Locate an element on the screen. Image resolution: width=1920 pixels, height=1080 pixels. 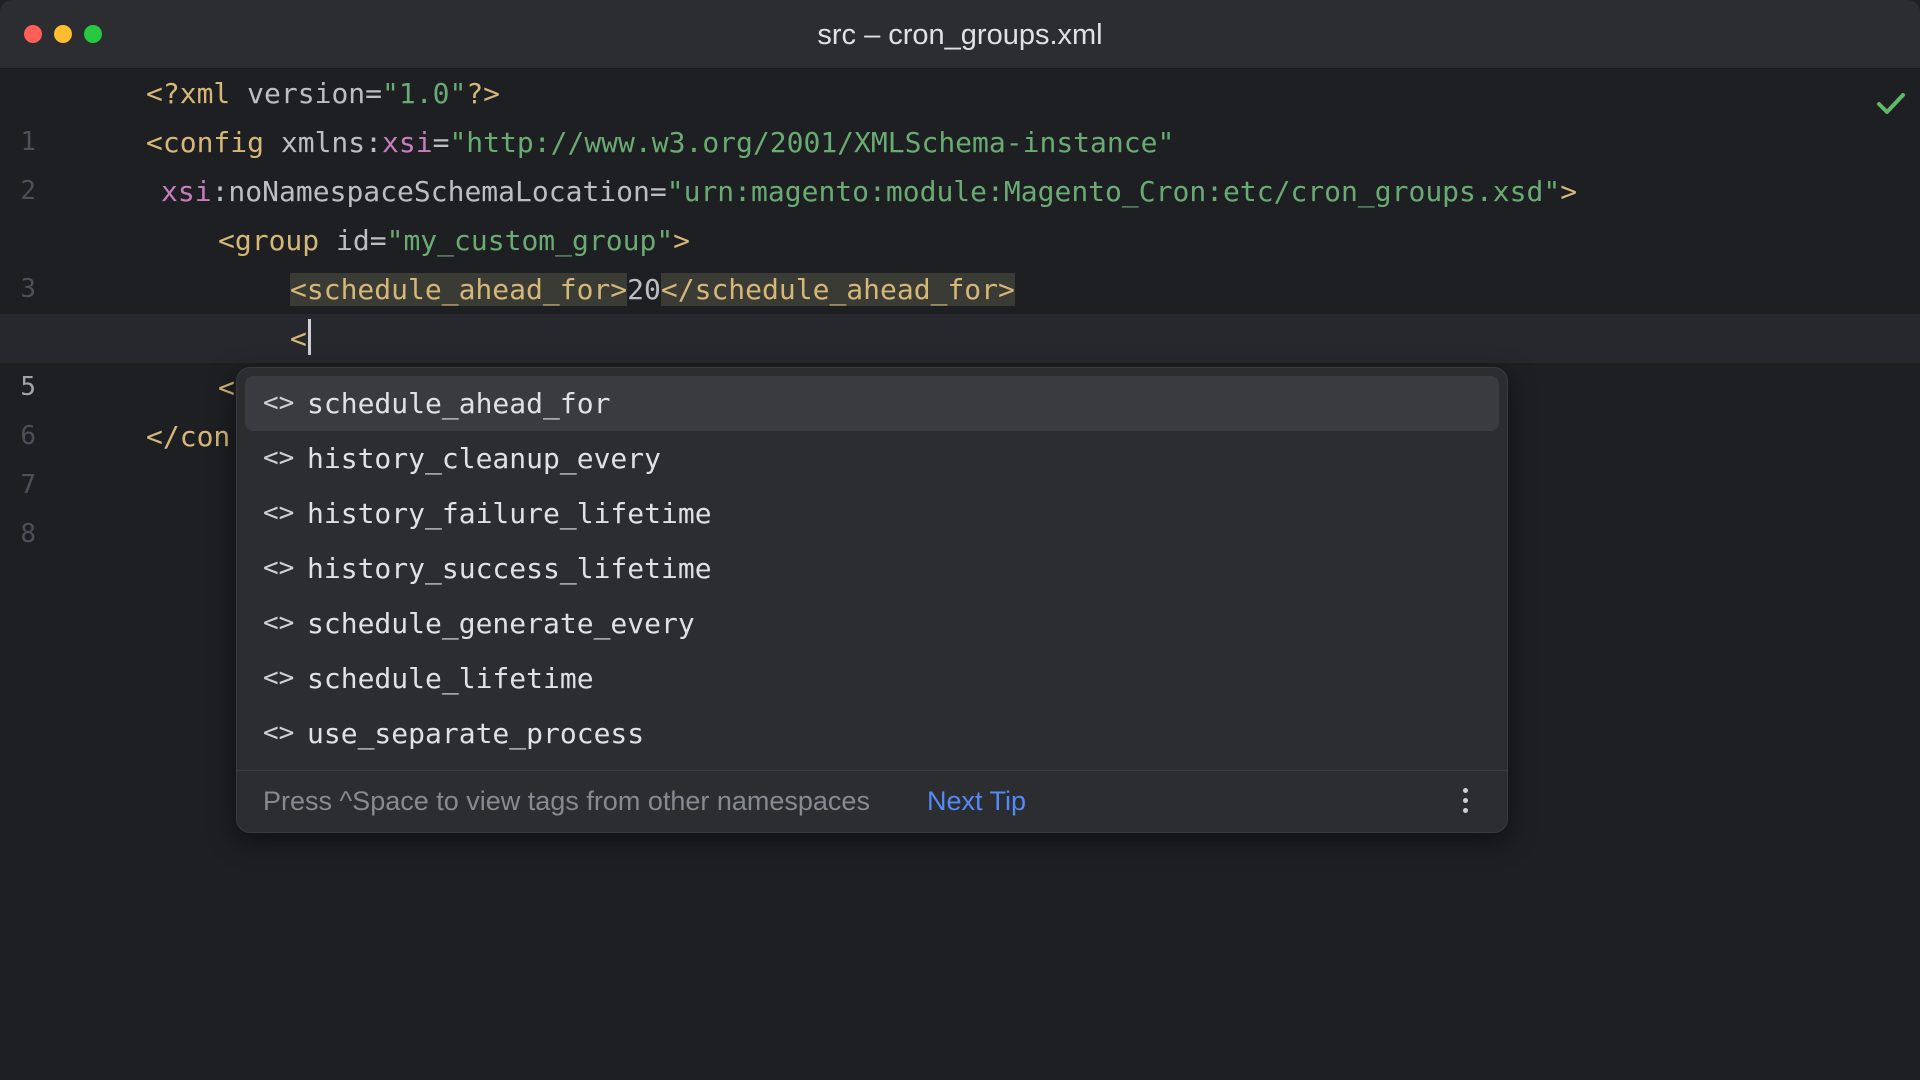
xml-declaration-open: <?xml is located at coordinates (197, 93).